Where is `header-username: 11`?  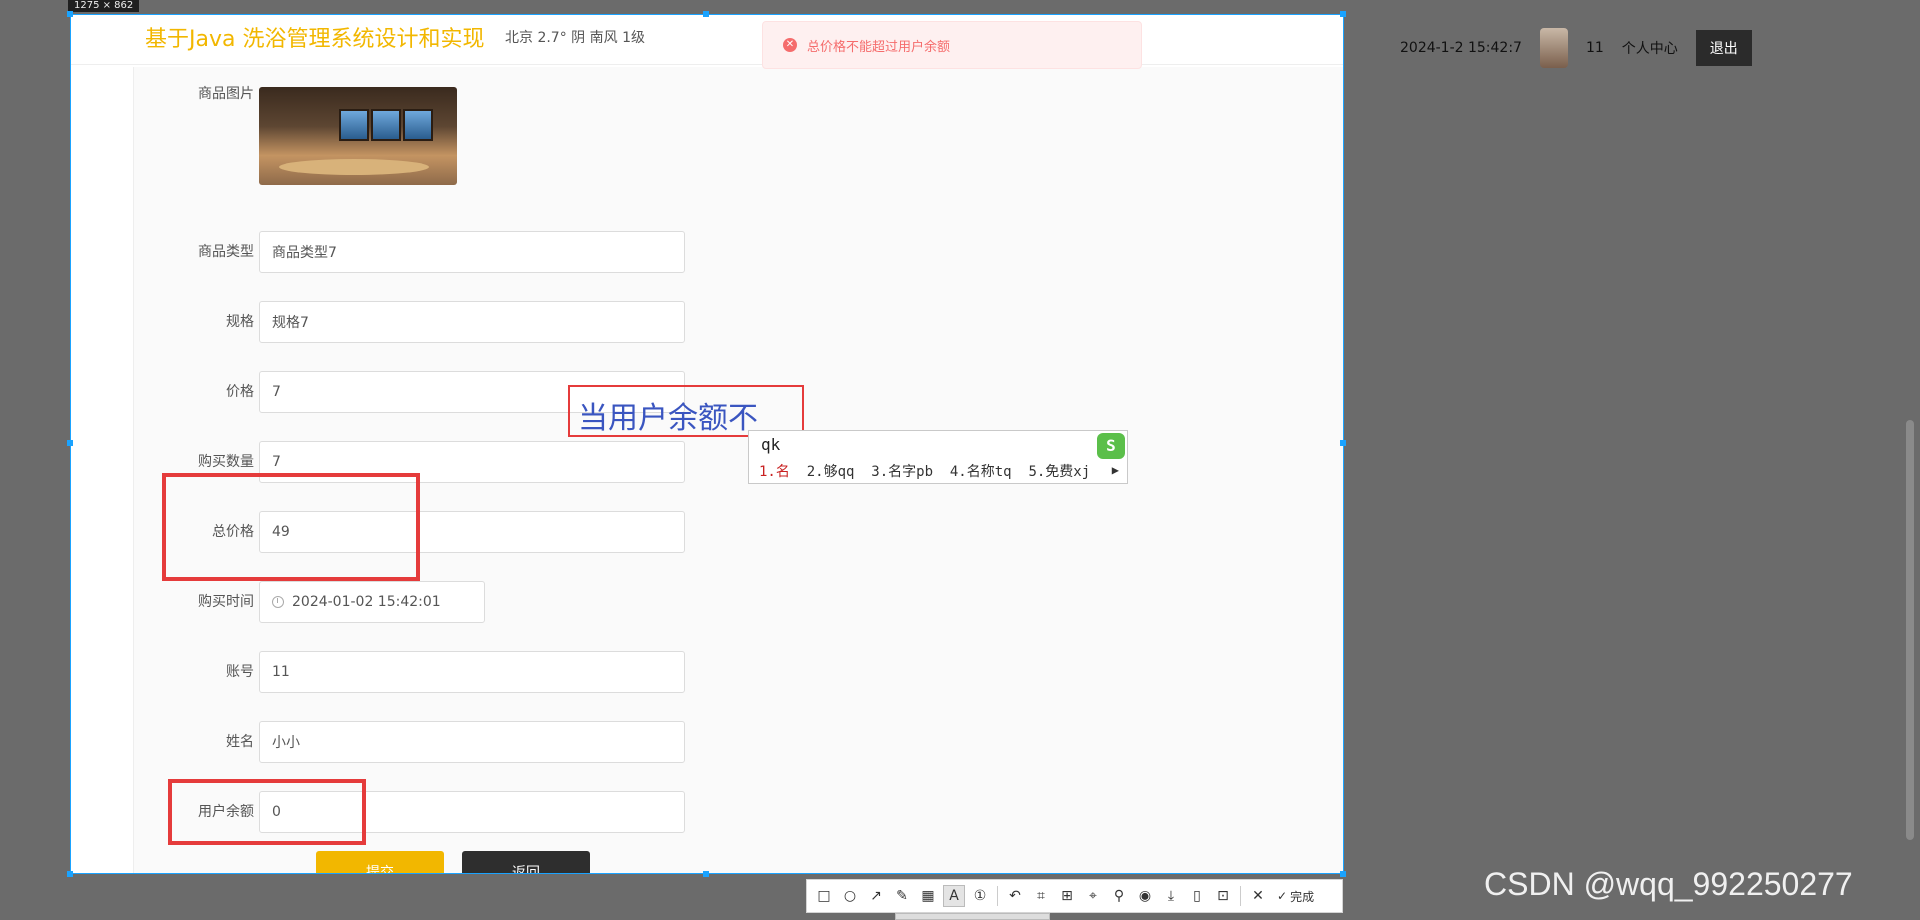
header-username: 11 is located at coordinates (1594, 48).